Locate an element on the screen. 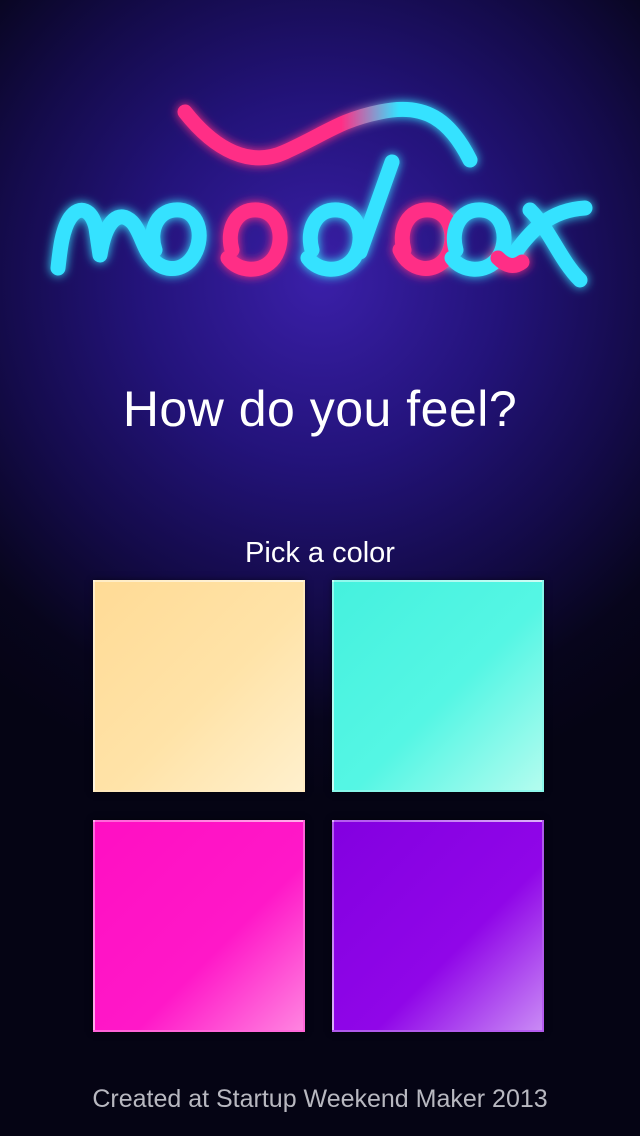  footer-credit: Created at Startup Weekend Maker 2013 is located at coordinates (320, 1099).